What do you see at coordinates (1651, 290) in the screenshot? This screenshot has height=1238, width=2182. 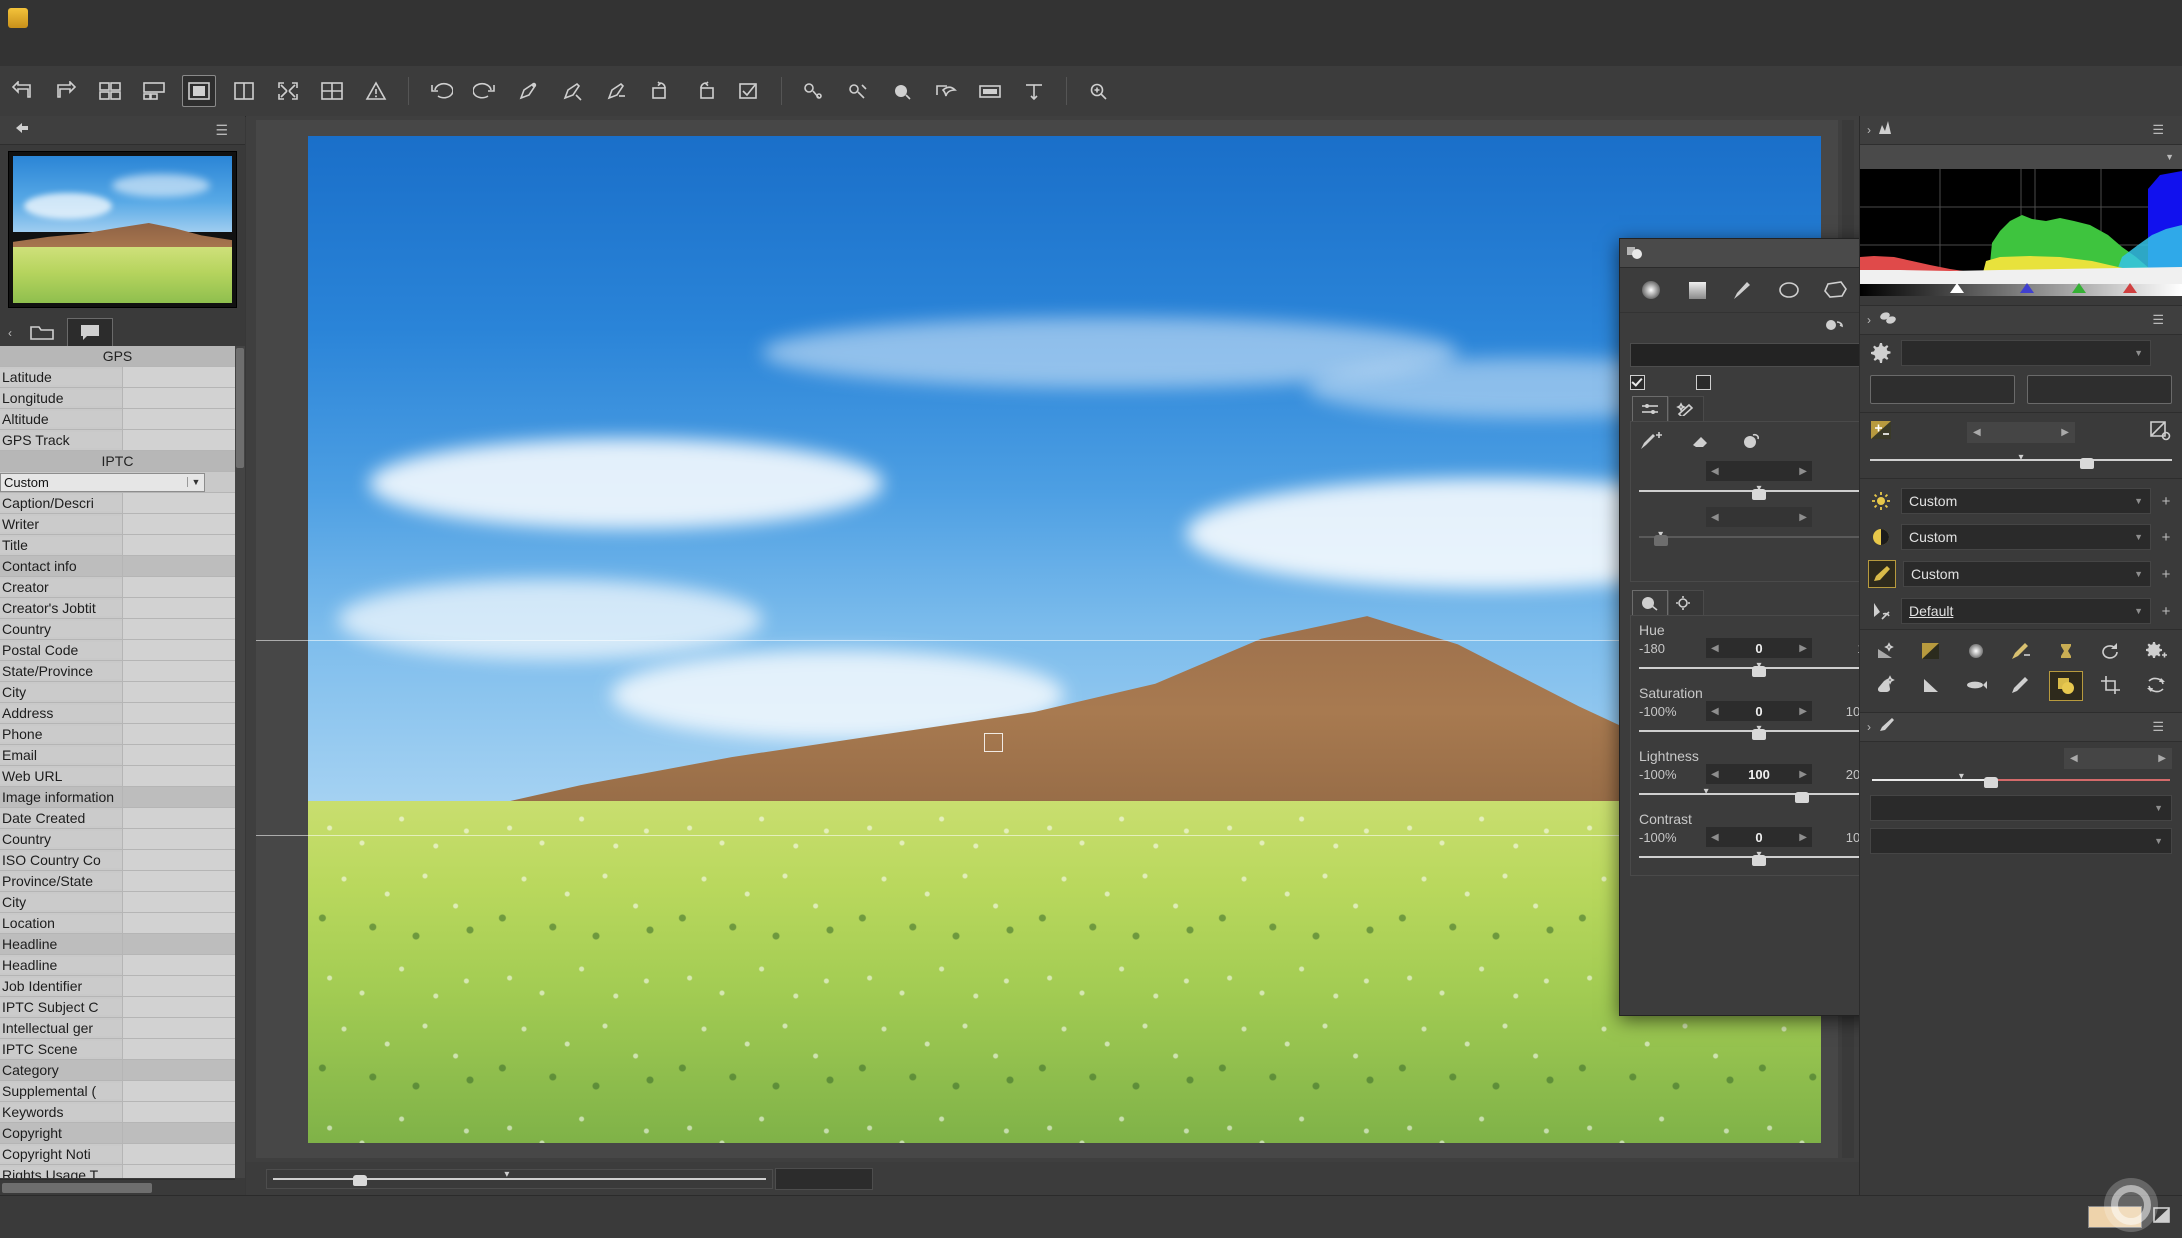 I see `circular-gradient-icon` at bounding box center [1651, 290].